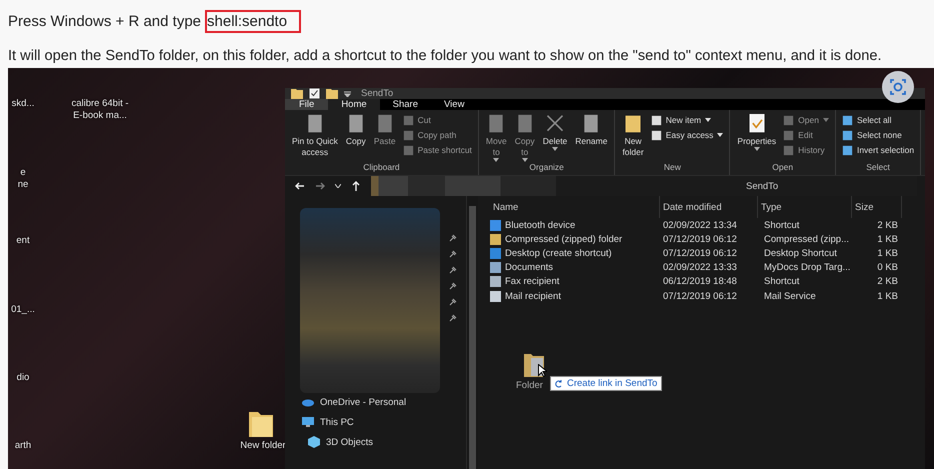 Image resolution: width=934 pixels, height=469 pixels. I want to click on size-cell-text: 0 KB, so click(887, 268).